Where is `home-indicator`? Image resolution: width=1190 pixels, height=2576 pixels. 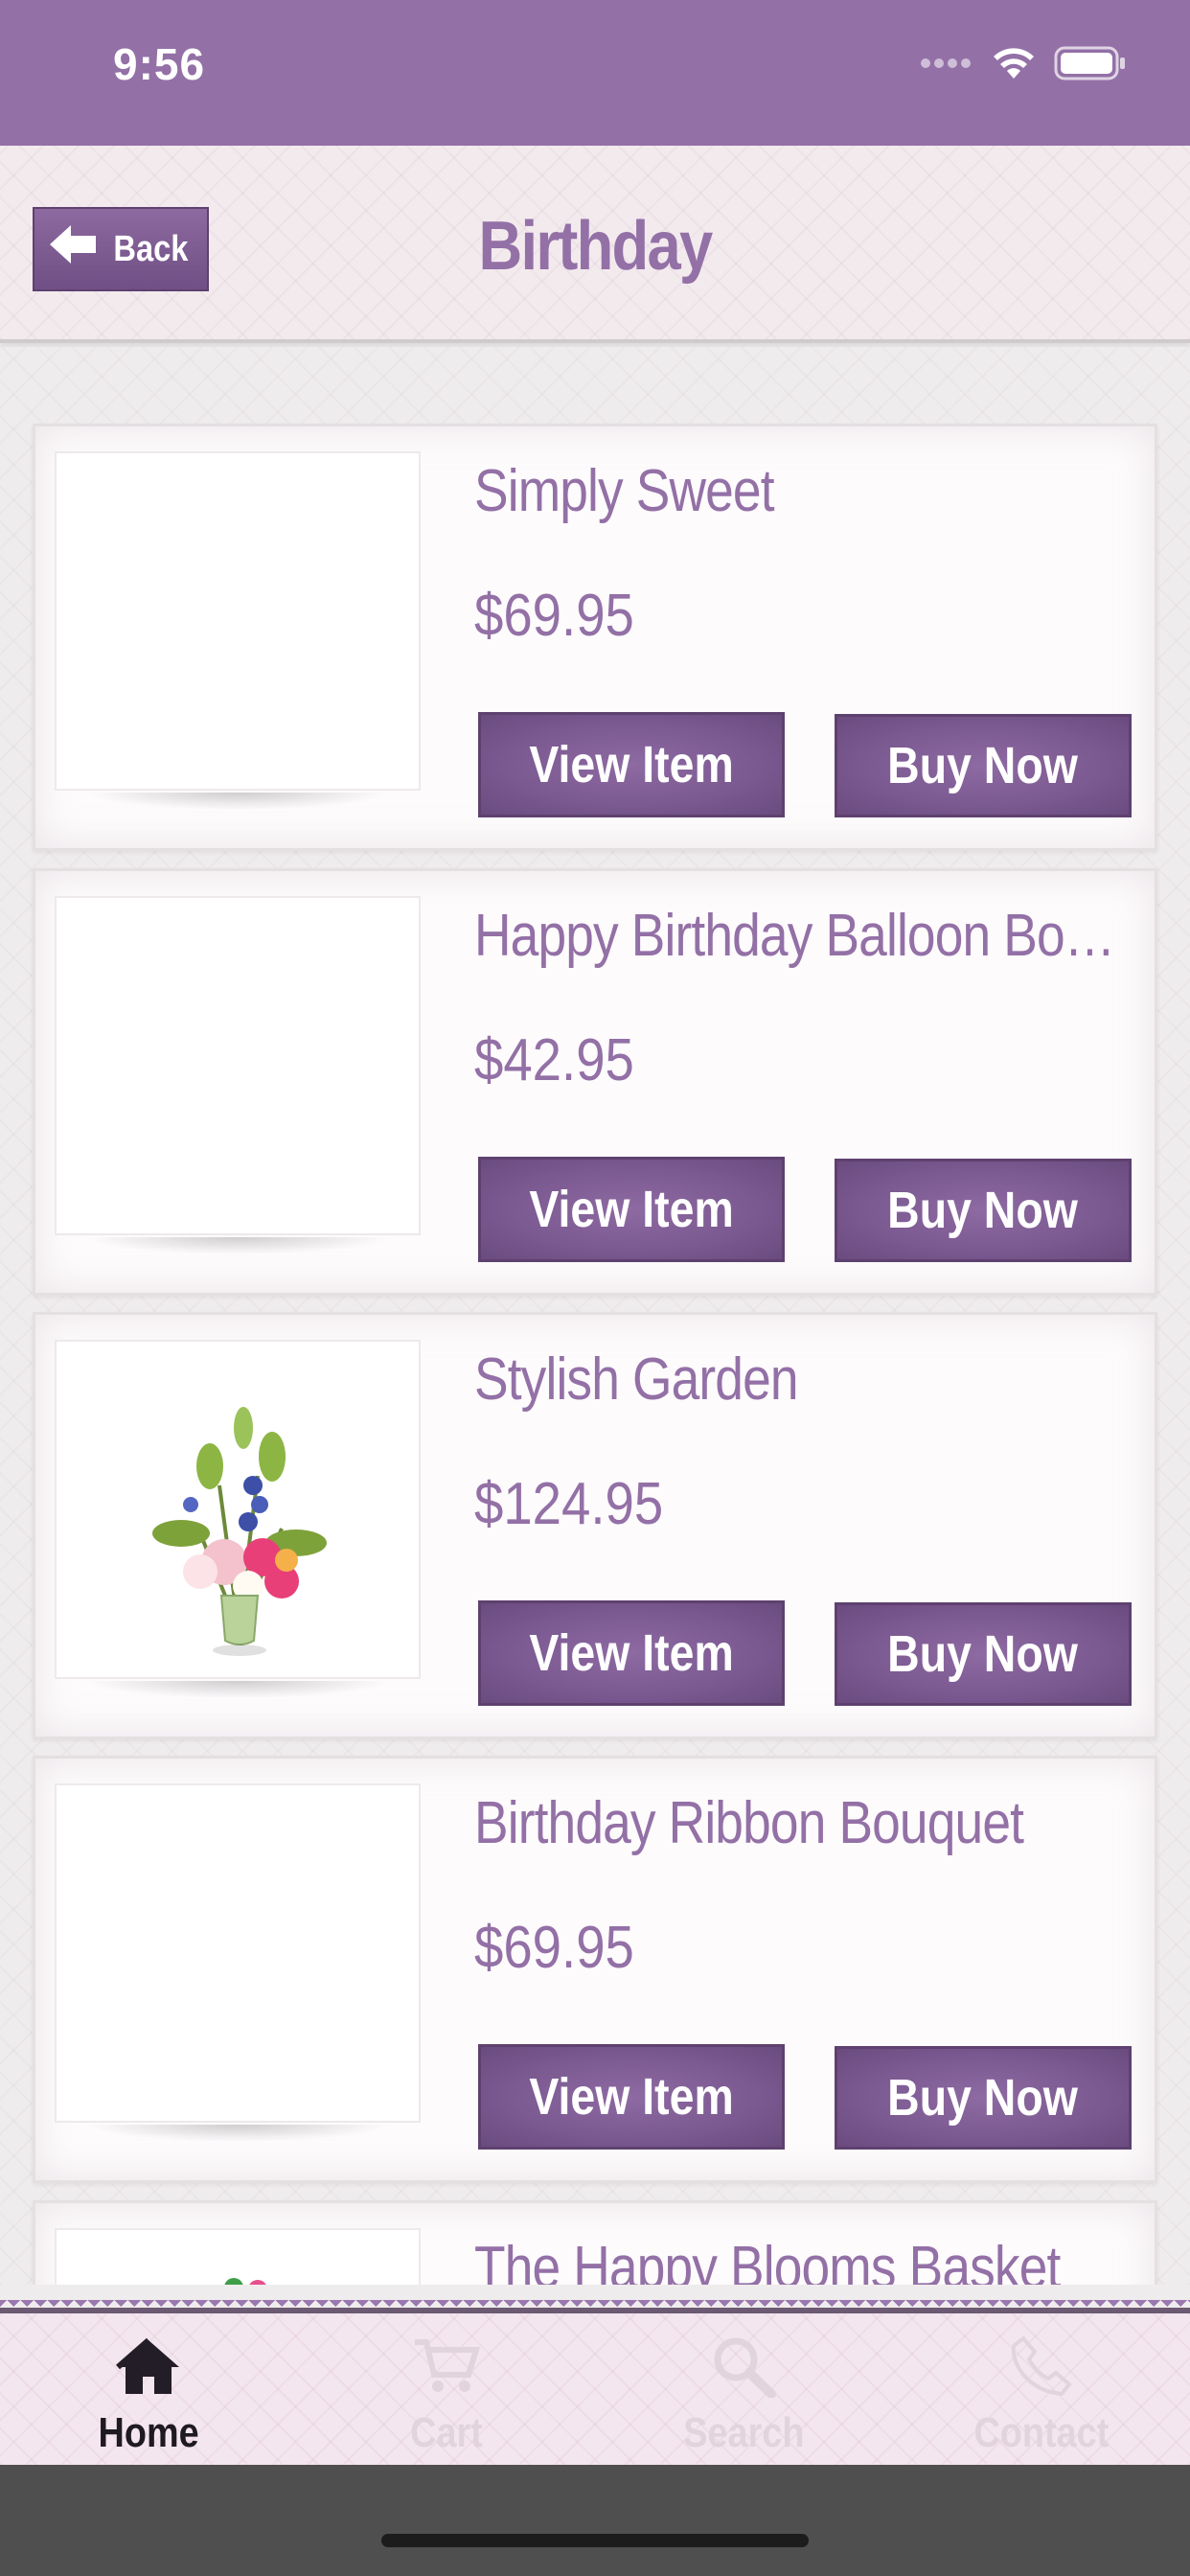
home-indicator is located at coordinates (595, 2540).